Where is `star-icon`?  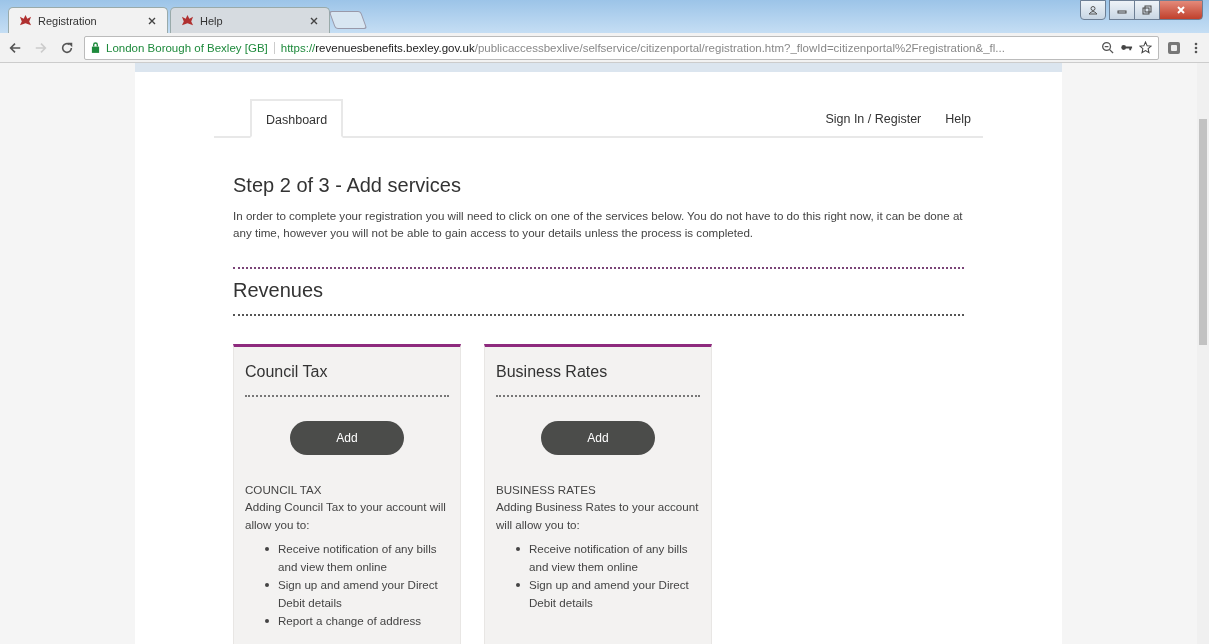
star-icon is located at coordinates (1145, 47).